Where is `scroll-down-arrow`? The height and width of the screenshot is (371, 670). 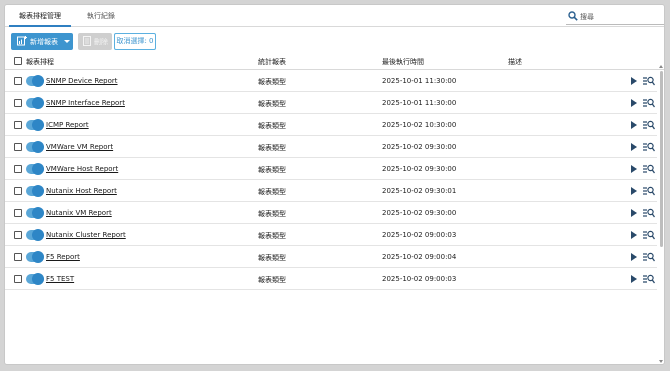 scroll-down-arrow is located at coordinates (661, 361).